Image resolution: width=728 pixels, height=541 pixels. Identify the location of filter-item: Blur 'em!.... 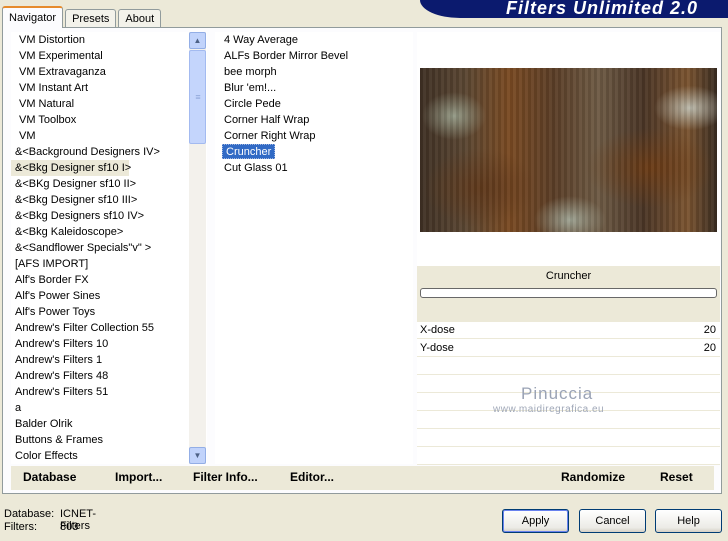
(314, 88).